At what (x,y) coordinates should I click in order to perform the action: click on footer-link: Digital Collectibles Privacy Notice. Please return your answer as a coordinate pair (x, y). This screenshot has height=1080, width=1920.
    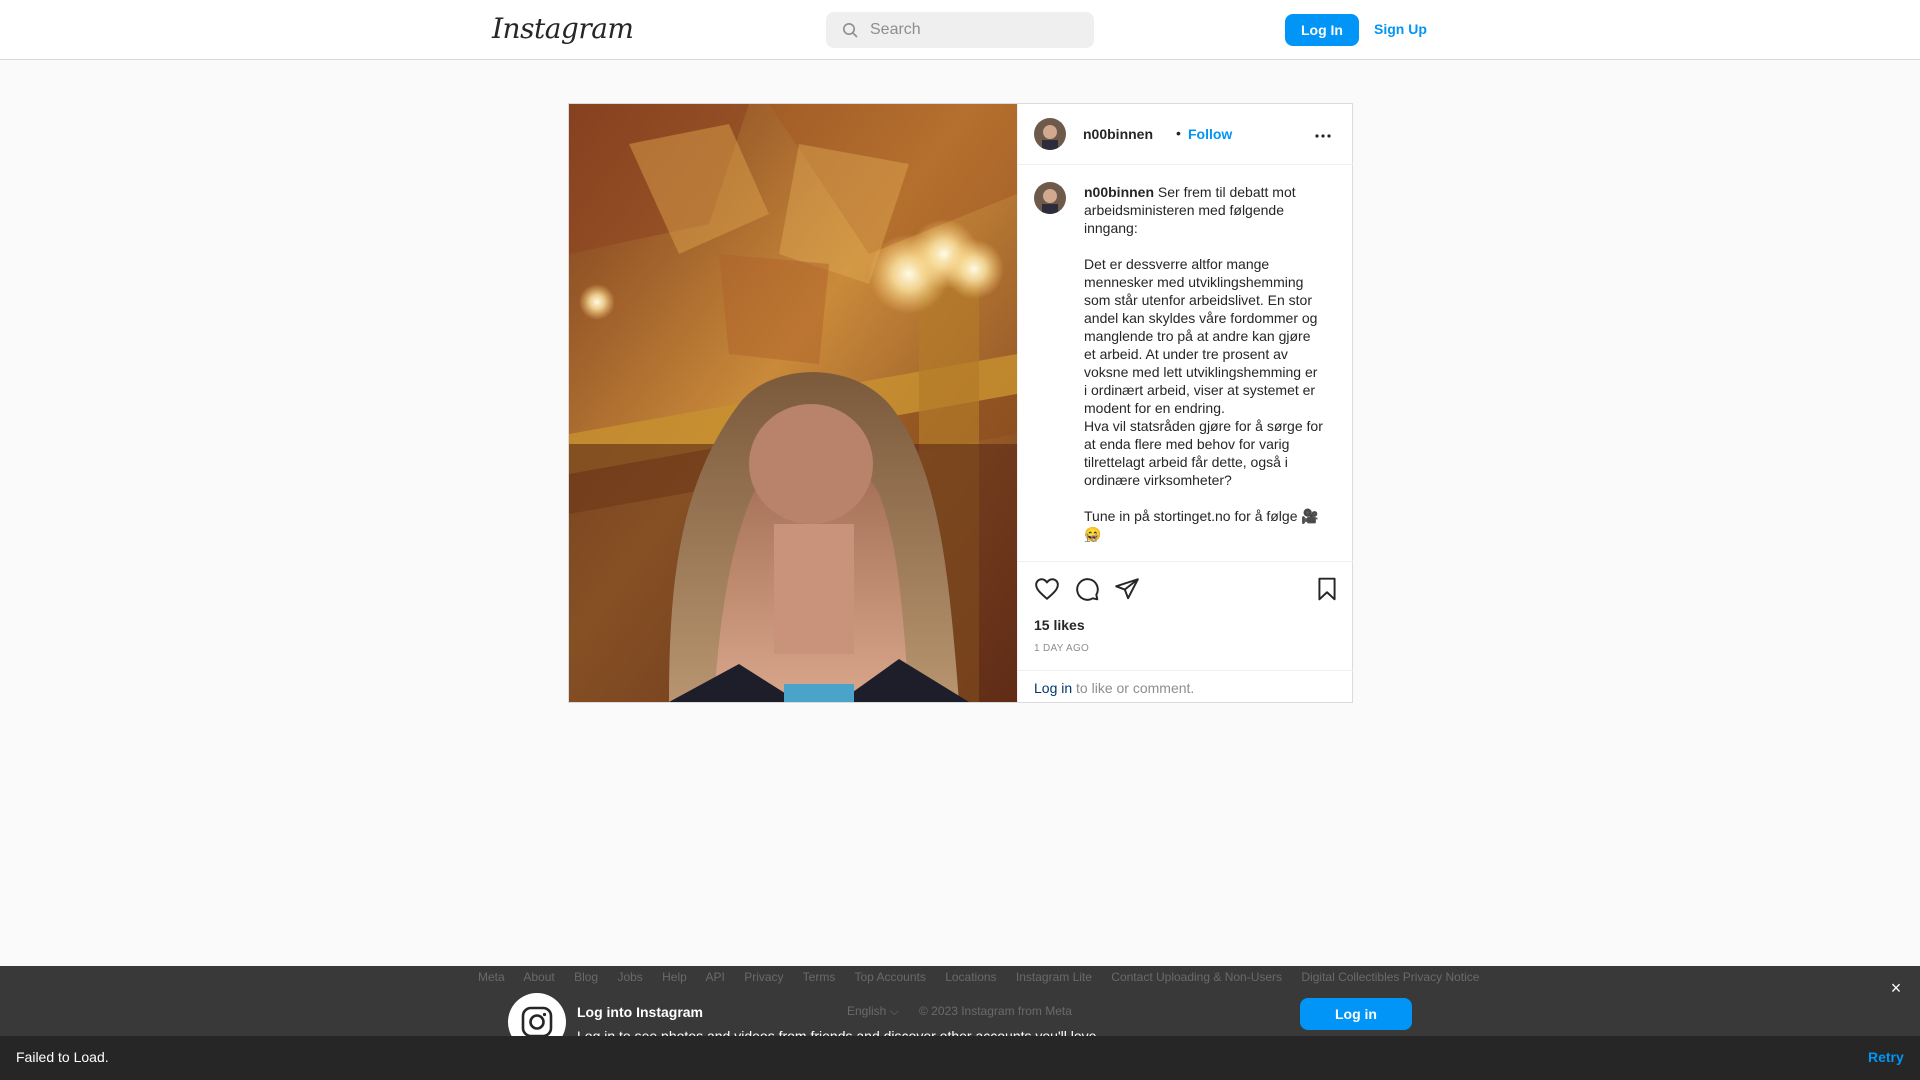
    Looking at the image, I should click on (1390, 977).